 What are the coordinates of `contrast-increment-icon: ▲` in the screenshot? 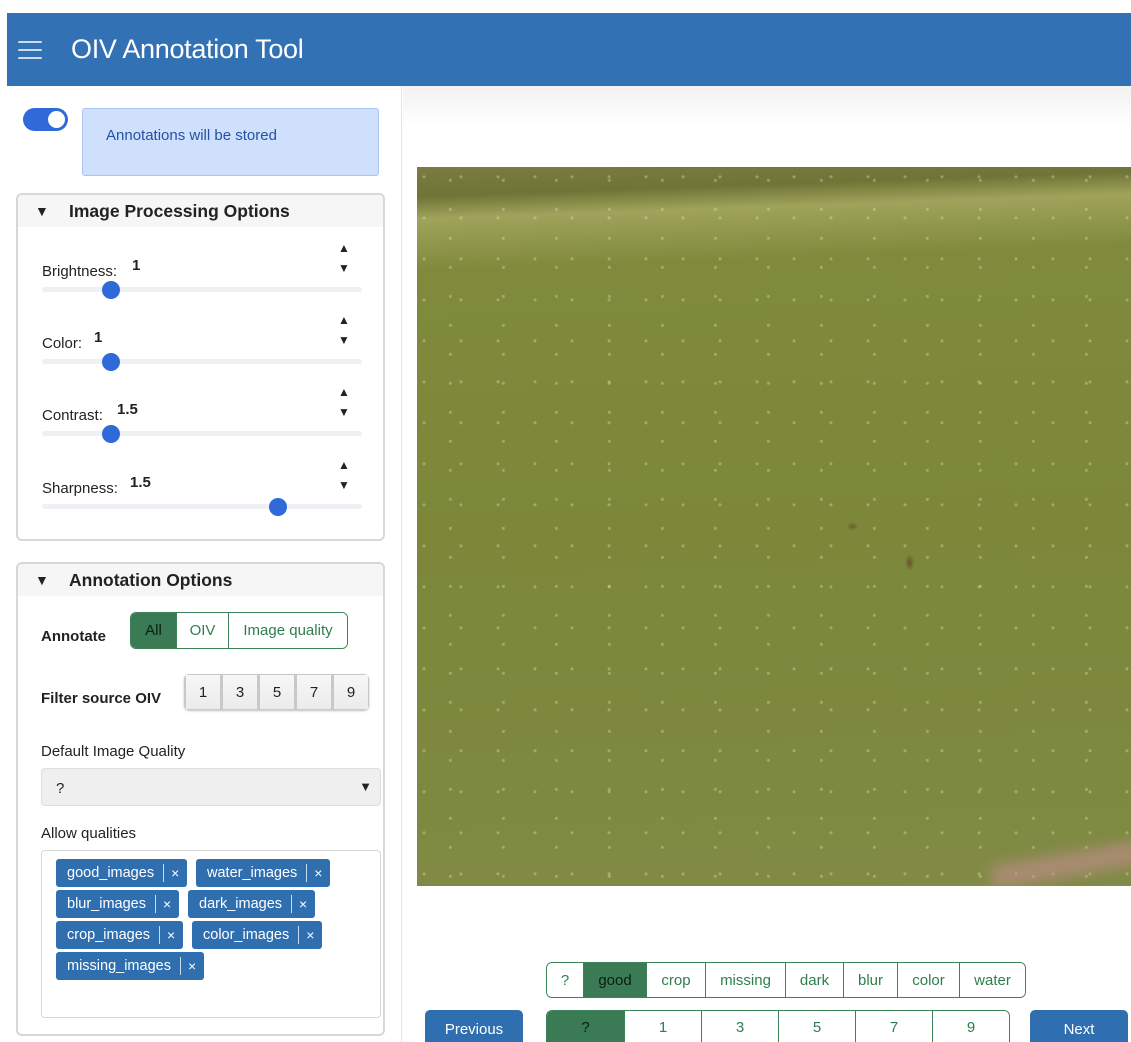 It's located at (345, 392).